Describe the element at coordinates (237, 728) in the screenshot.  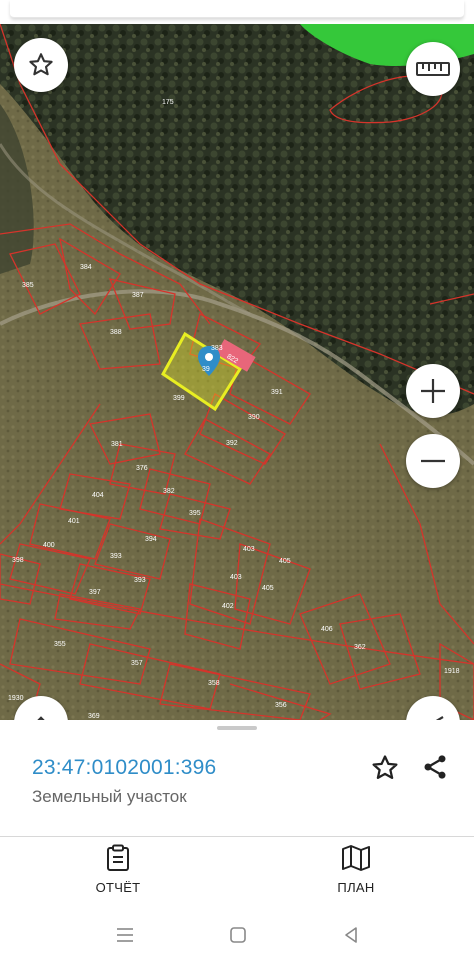
I see `sheet-drag-handle` at that location.